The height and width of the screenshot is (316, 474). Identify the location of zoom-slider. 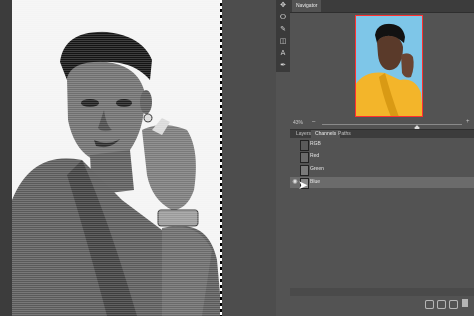
(392, 127).